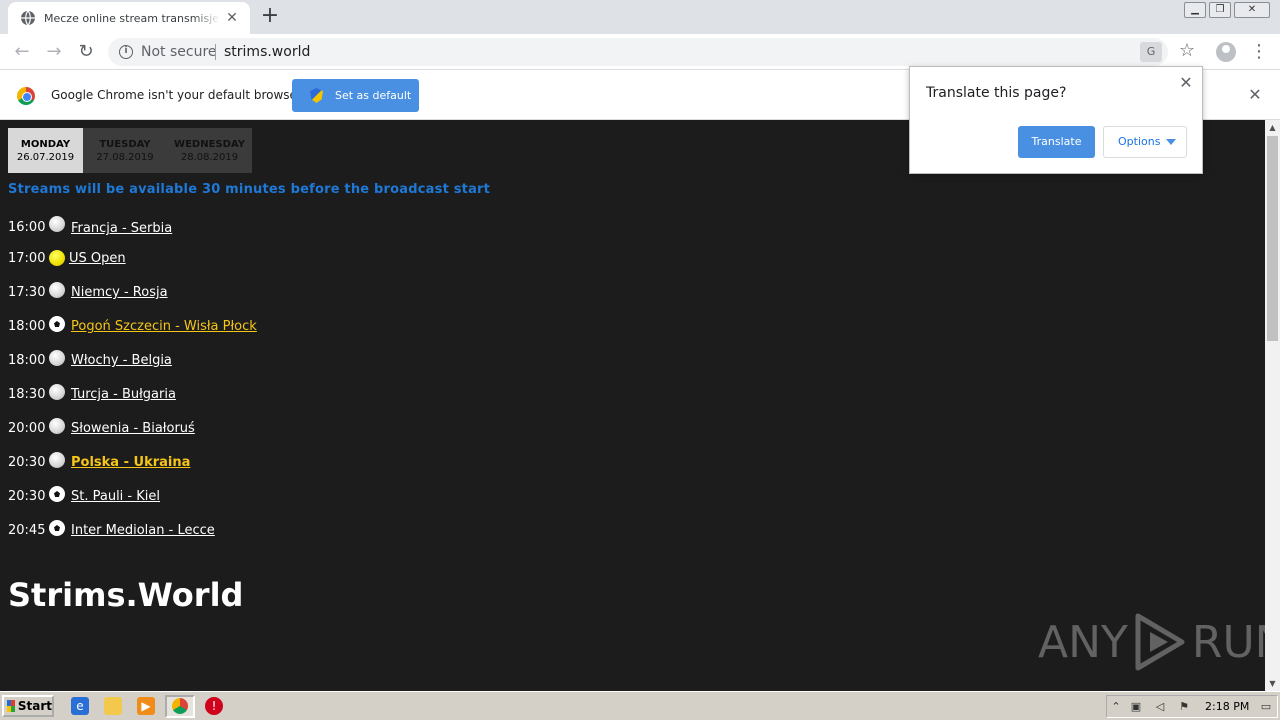  What do you see at coordinates (270, 16) in the screenshot?
I see `new-tab-button: +` at bounding box center [270, 16].